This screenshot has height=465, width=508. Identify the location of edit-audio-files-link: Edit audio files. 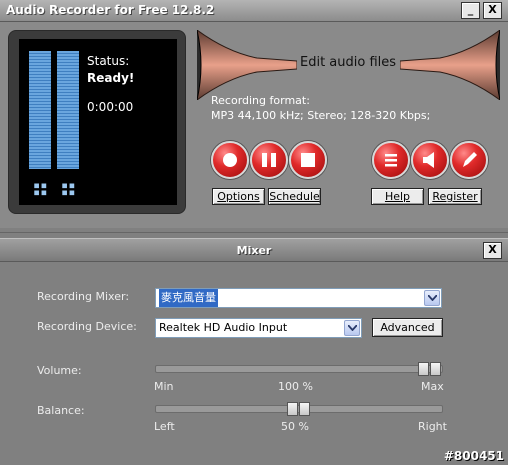
(348, 62).